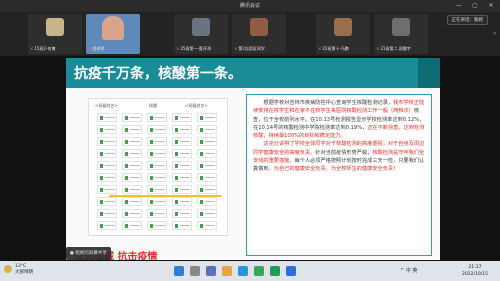 The width and height of the screenshot is (500, 281). What do you see at coordinates (291, 271) in the screenshot?
I see `tencent-meeting-icon` at bounding box center [291, 271].